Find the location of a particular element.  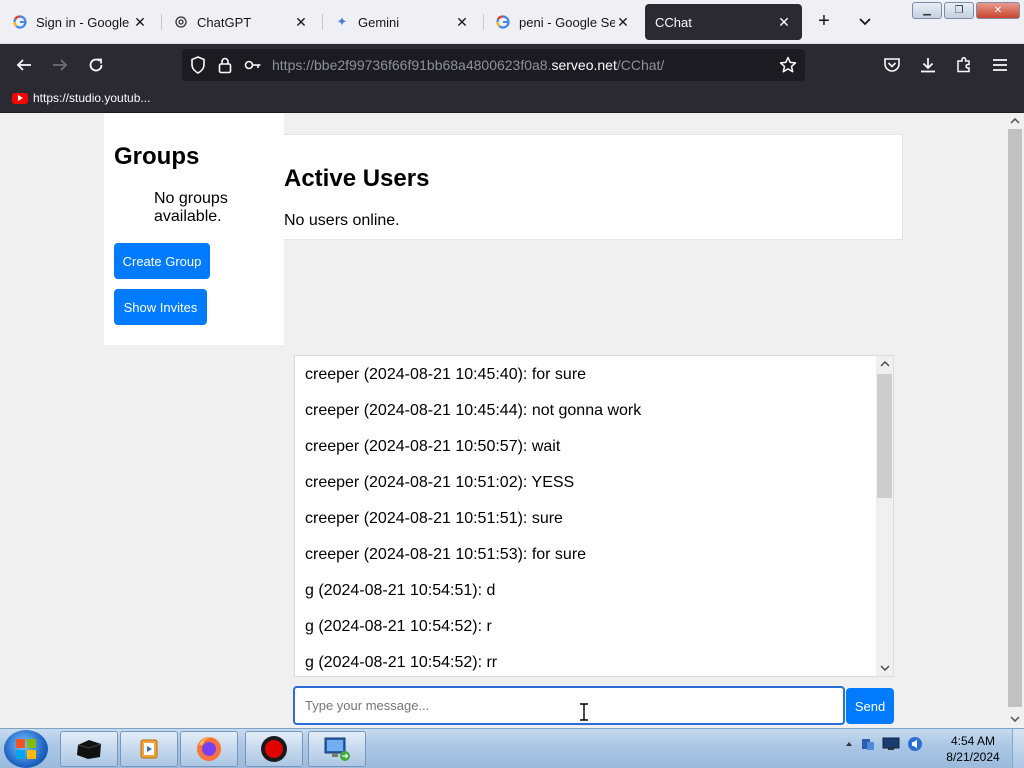

pocket-icon is located at coordinates (892, 65).